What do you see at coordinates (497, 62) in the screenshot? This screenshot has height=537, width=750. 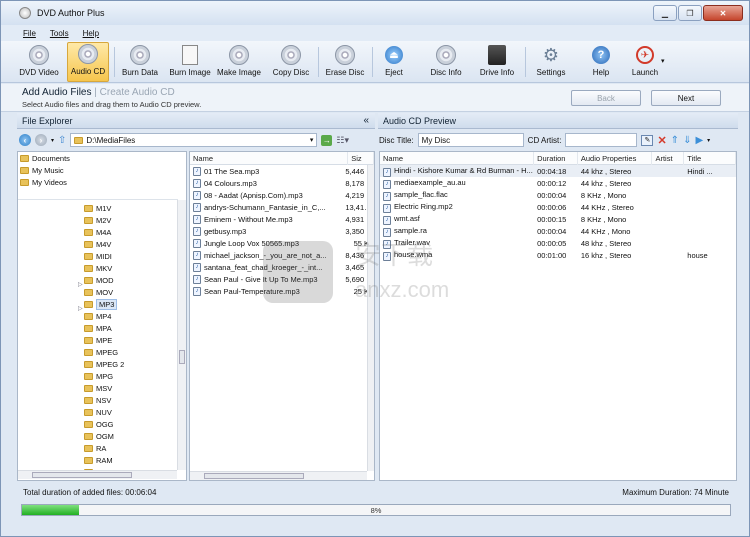 I see `drive-info-button: Drive Info` at bounding box center [497, 62].